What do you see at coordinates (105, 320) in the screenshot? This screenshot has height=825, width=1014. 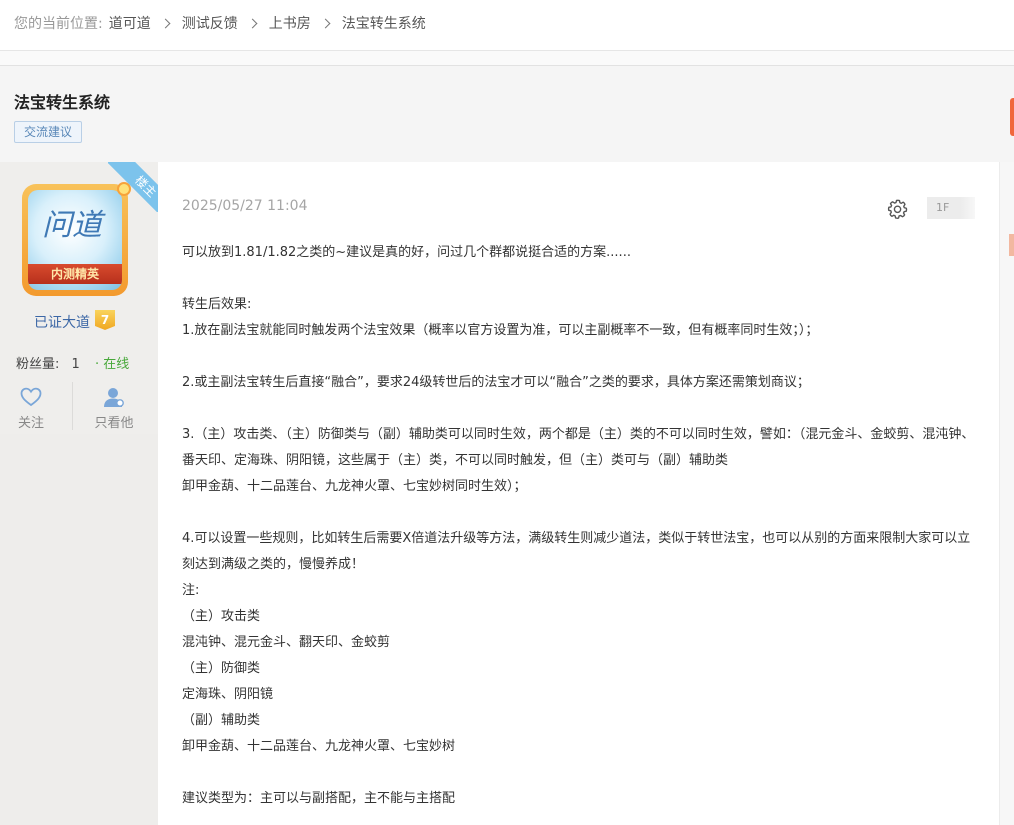 I see `level-badge: 7` at bounding box center [105, 320].